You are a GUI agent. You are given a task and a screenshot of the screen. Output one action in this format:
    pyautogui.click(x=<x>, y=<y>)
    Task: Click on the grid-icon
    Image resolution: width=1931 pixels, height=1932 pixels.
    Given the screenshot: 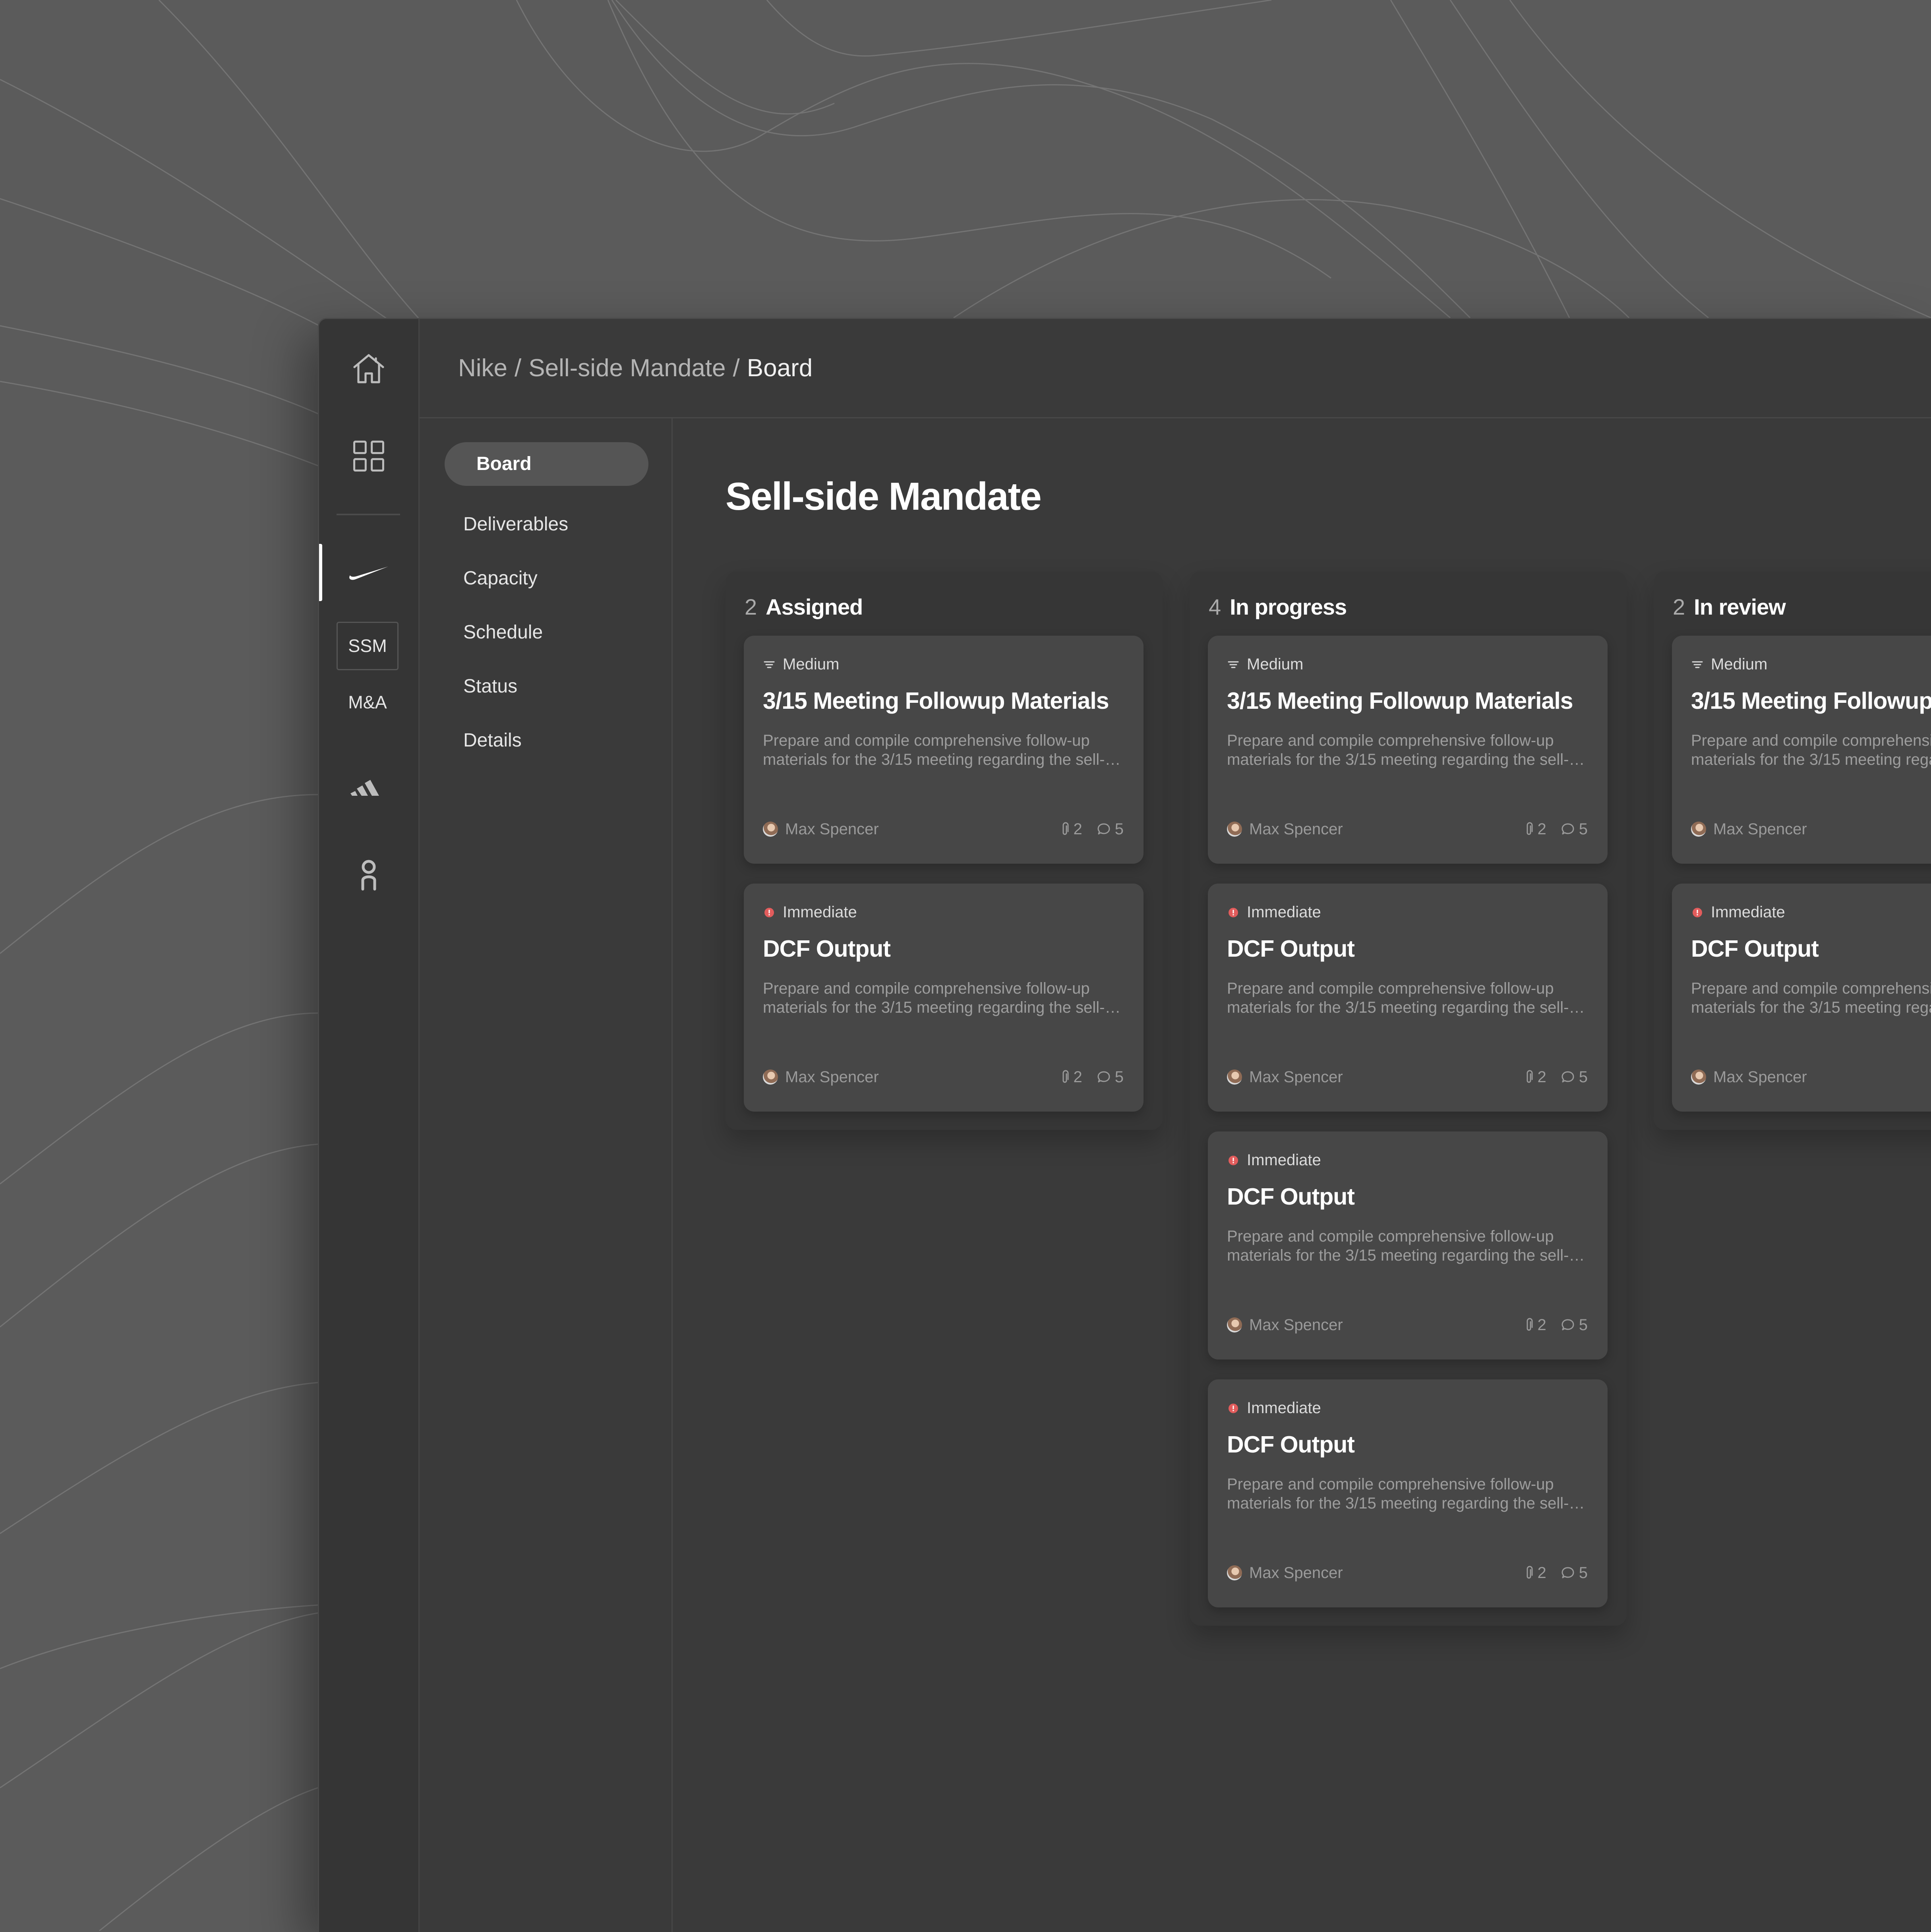 What is the action you would take?
    pyautogui.click(x=368, y=456)
    